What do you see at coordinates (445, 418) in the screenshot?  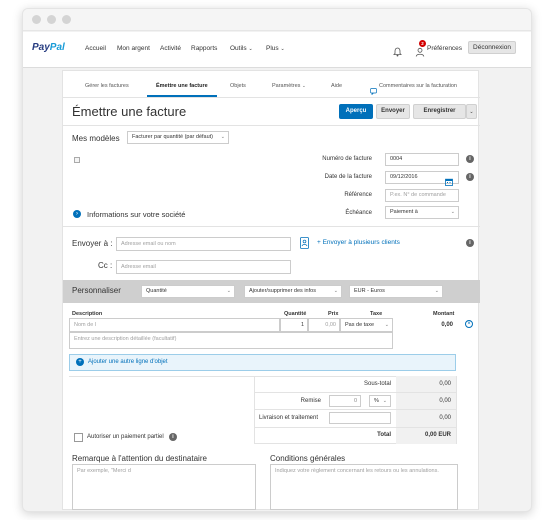 I see `shipping-value: 0,00` at bounding box center [445, 418].